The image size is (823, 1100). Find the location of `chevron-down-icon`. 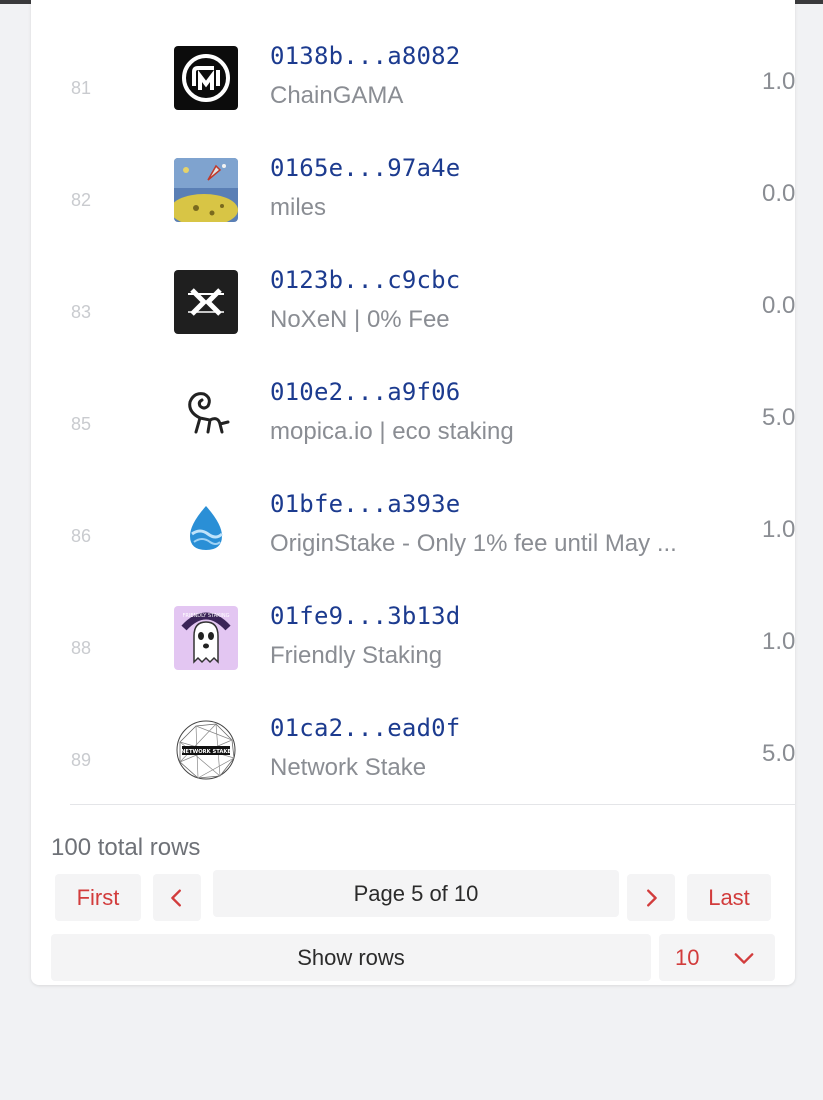

chevron-down-icon is located at coordinates (744, 958).